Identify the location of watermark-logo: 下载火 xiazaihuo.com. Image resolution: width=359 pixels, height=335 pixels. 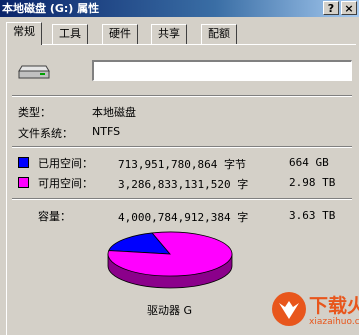
(284, 310).